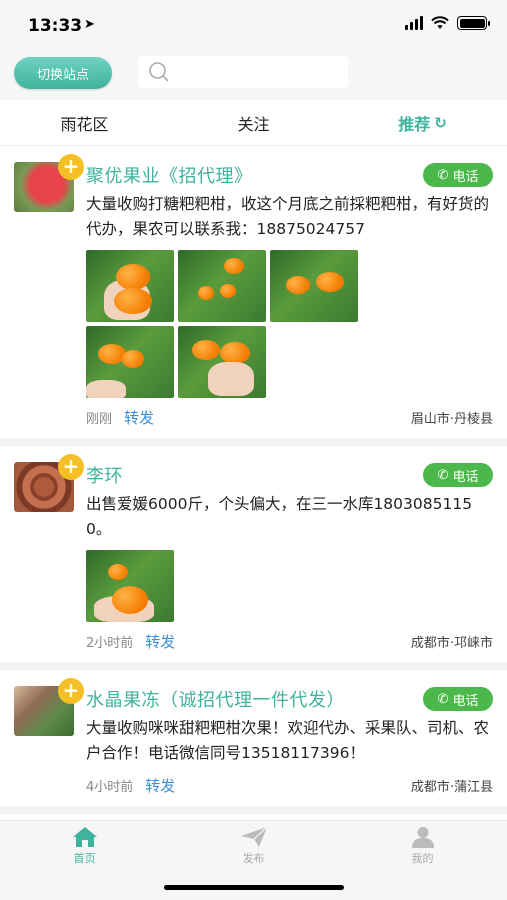  I want to click on tab-recommend: 推荐 ↻, so click(422, 122).